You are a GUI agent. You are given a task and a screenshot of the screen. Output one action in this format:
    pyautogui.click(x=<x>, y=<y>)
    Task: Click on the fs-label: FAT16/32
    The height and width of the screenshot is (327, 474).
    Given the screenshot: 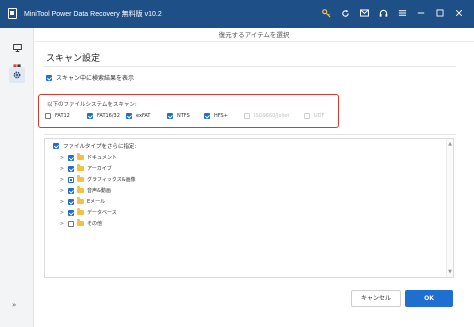 What is the action you would take?
    pyautogui.click(x=108, y=116)
    